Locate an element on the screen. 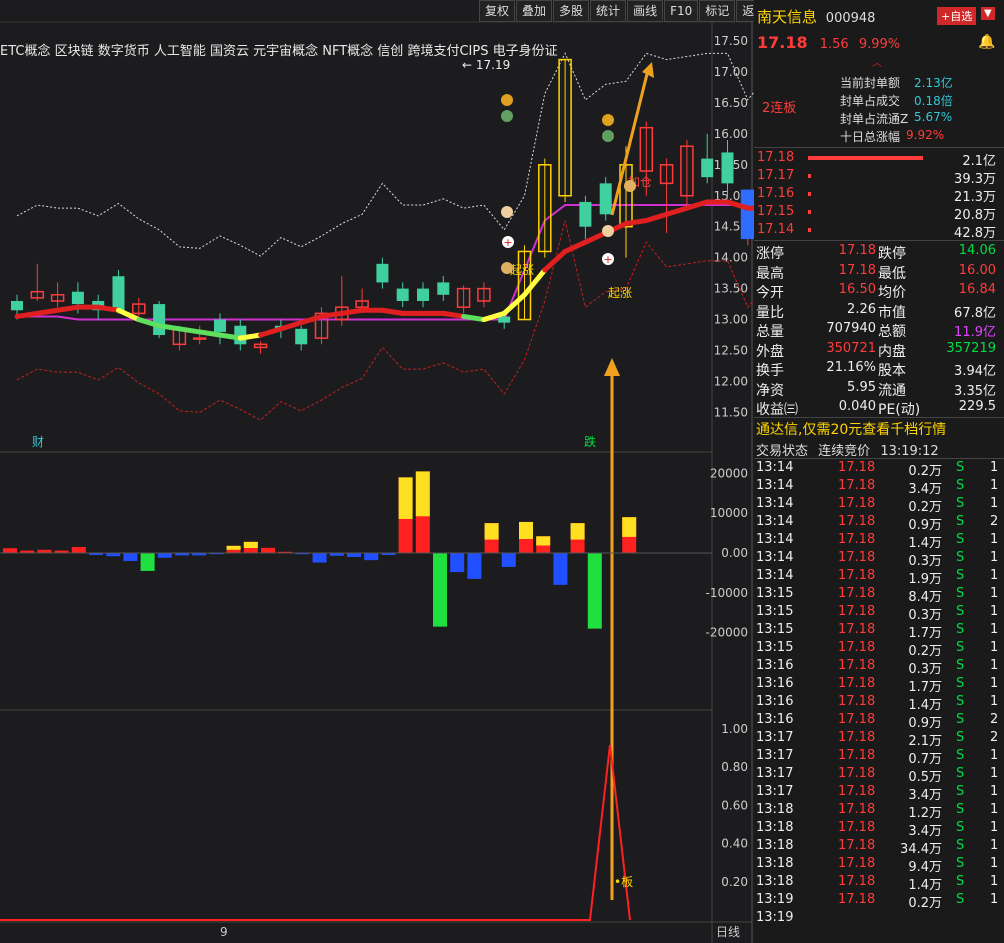 This screenshot has width=1004, height=943. stat-value-2: 67.8亿 is located at coordinates (975, 313).